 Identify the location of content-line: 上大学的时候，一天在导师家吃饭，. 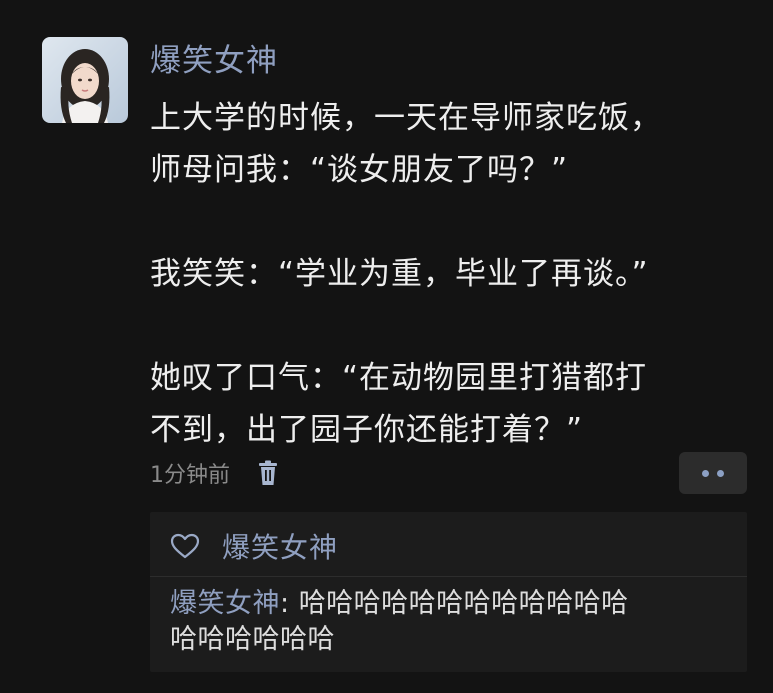
(406, 118).